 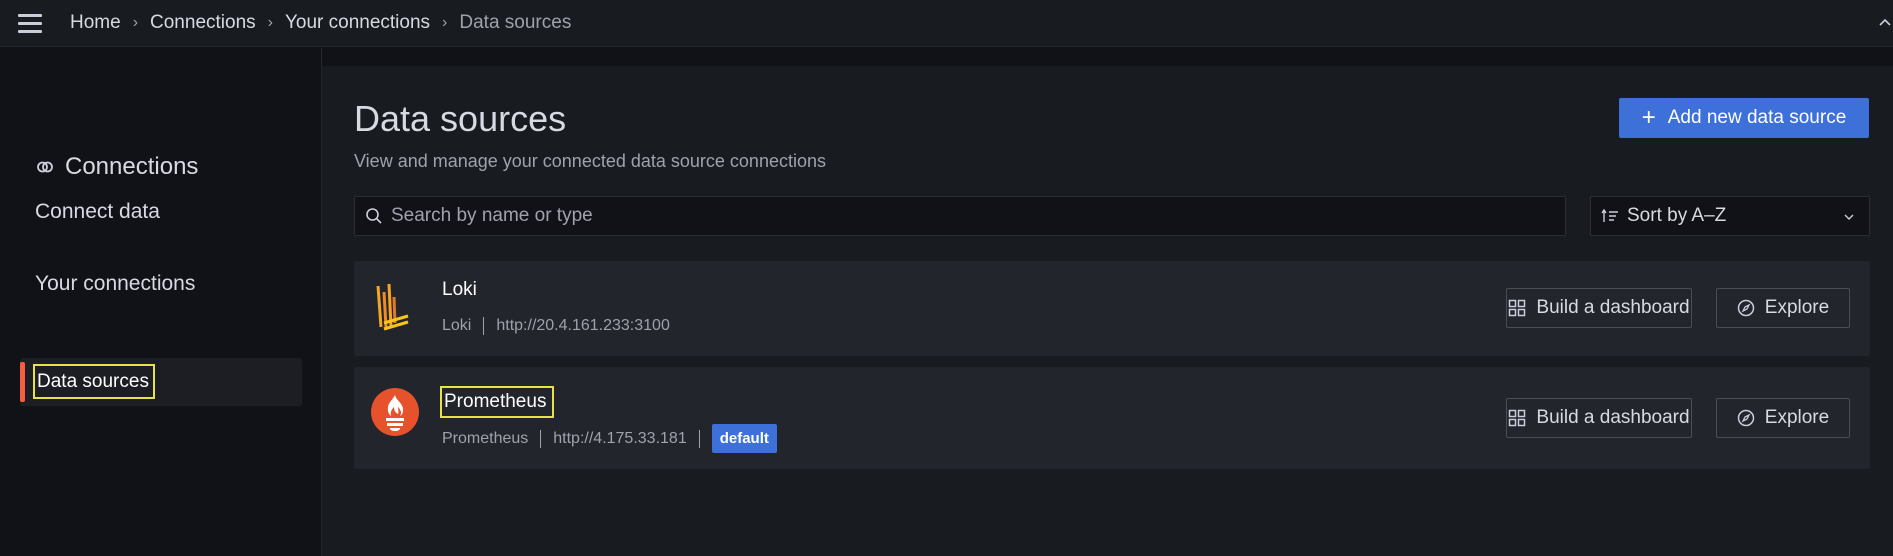 What do you see at coordinates (97, 212) in the screenshot?
I see `sidebar-item-connect-data: Connect data` at bounding box center [97, 212].